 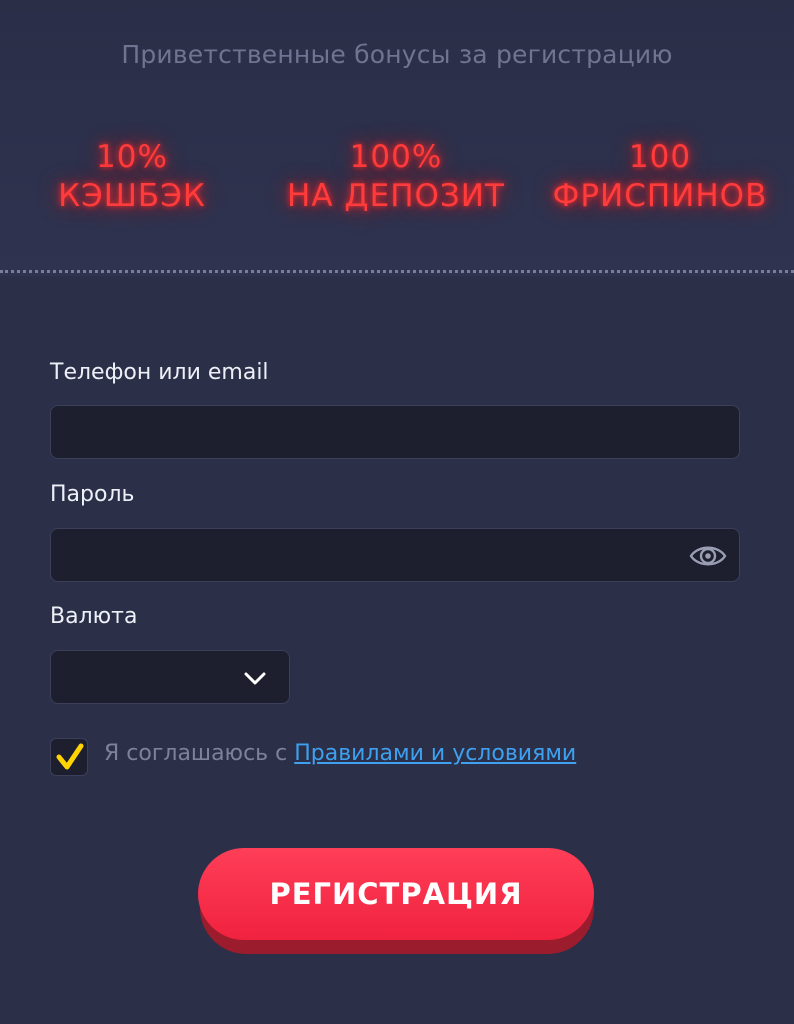 What do you see at coordinates (396, 157) in the screenshot?
I see `bonus-deposit-value: 100%` at bounding box center [396, 157].